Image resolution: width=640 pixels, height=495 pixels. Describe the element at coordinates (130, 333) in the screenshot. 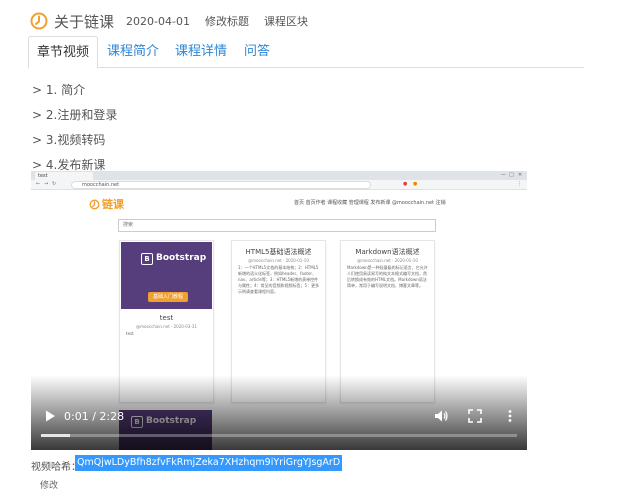

I see `card-desc: test` at that location.